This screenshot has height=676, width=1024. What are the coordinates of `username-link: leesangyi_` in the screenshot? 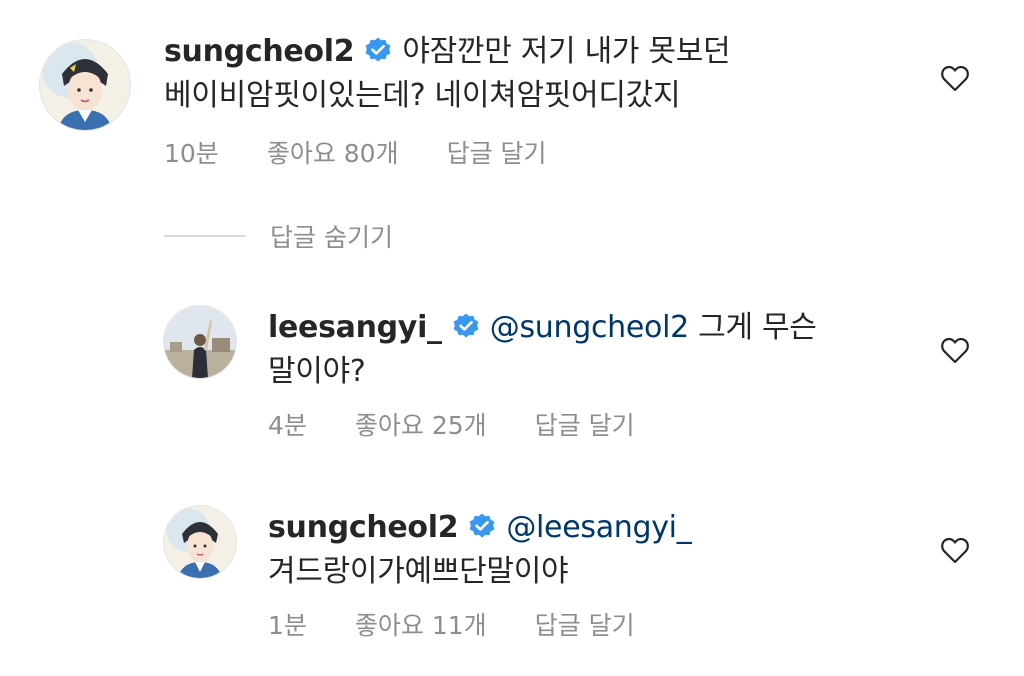 It's located at (355, 327).